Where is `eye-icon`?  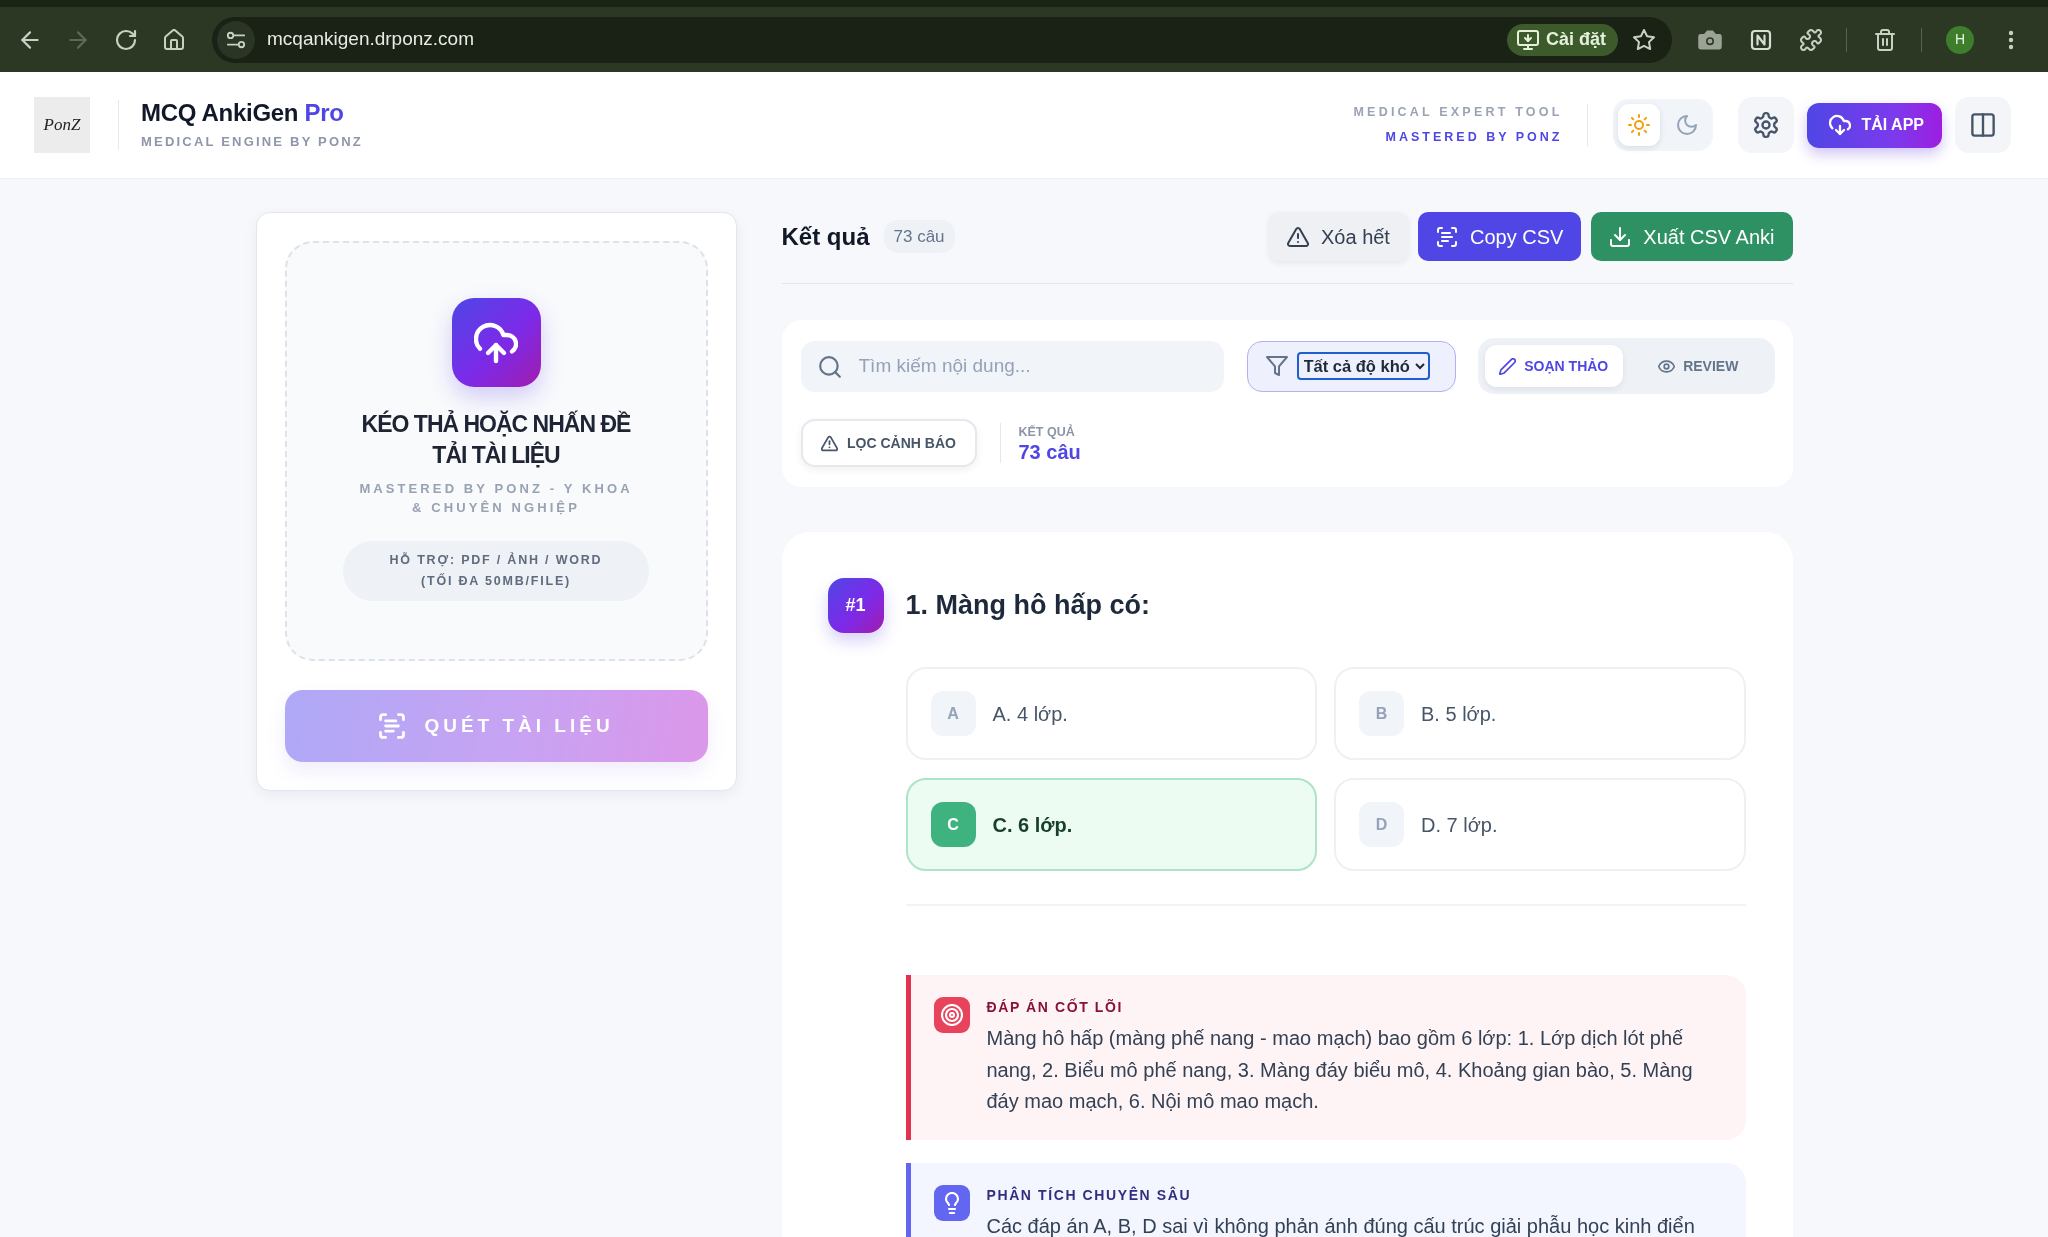
eye-icon is located at coordinates (1667, 366).